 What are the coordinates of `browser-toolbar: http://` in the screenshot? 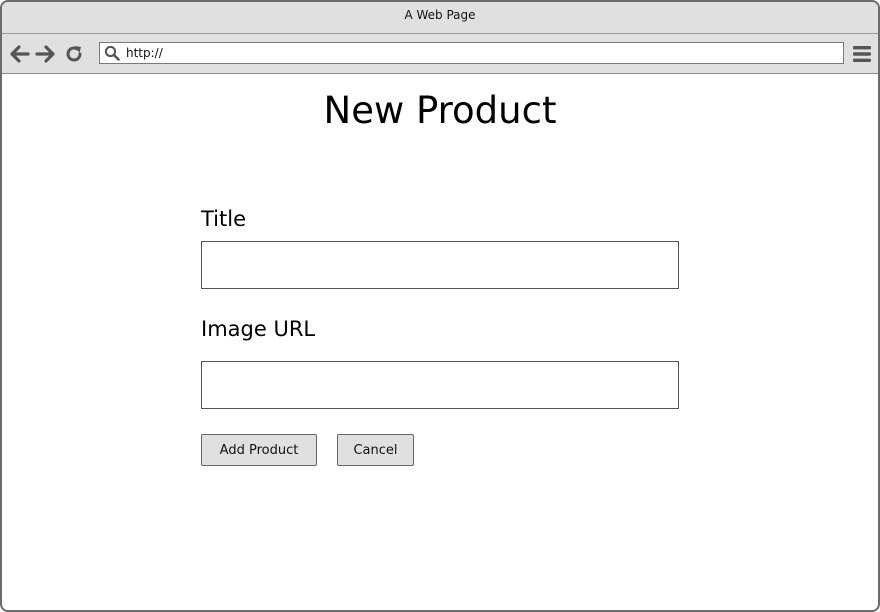 It's located at (440, 54).